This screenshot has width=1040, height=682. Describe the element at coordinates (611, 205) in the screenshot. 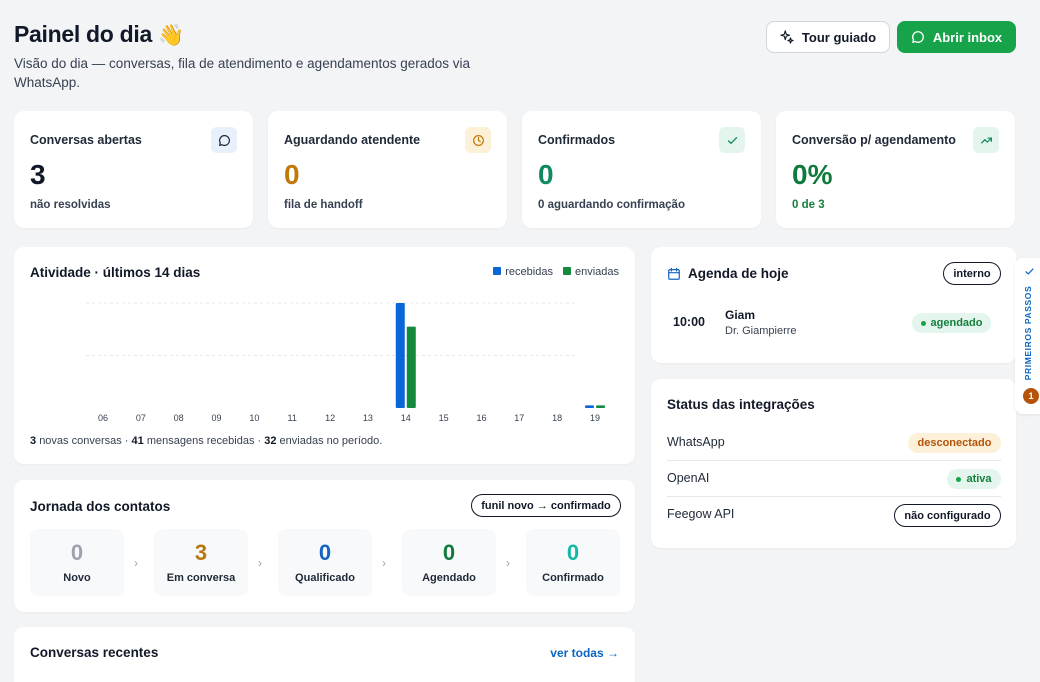

I see `stat-subtext: 0 aguardando confirmação` at that location.